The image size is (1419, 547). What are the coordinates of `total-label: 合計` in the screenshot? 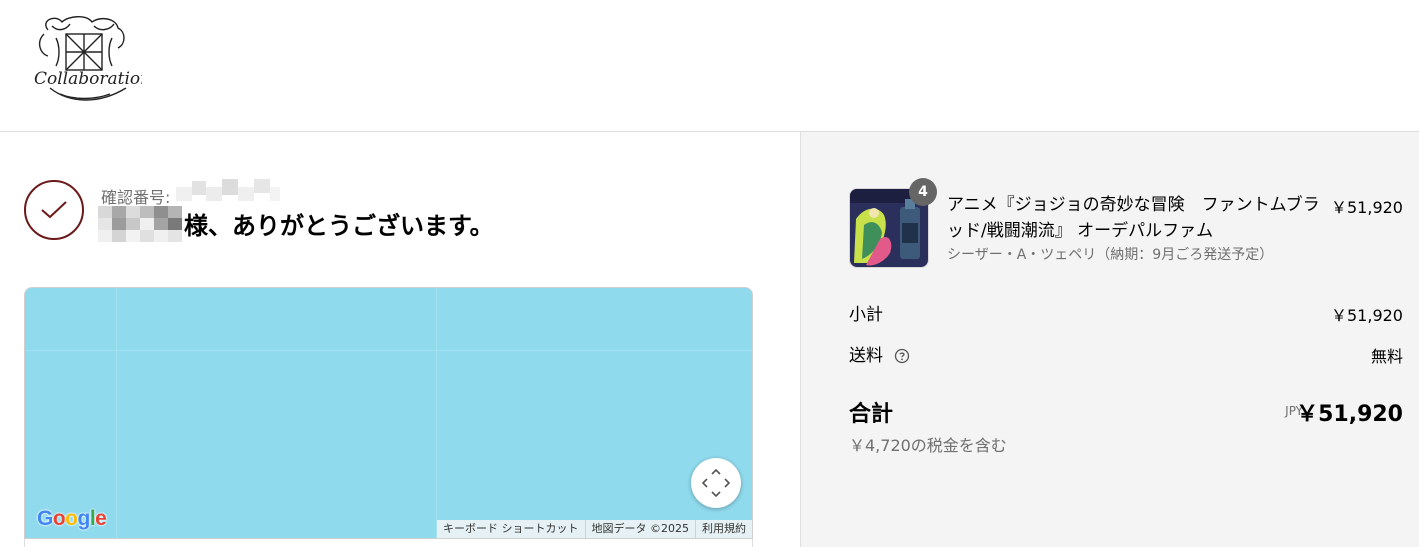 It's located at (871, 414).